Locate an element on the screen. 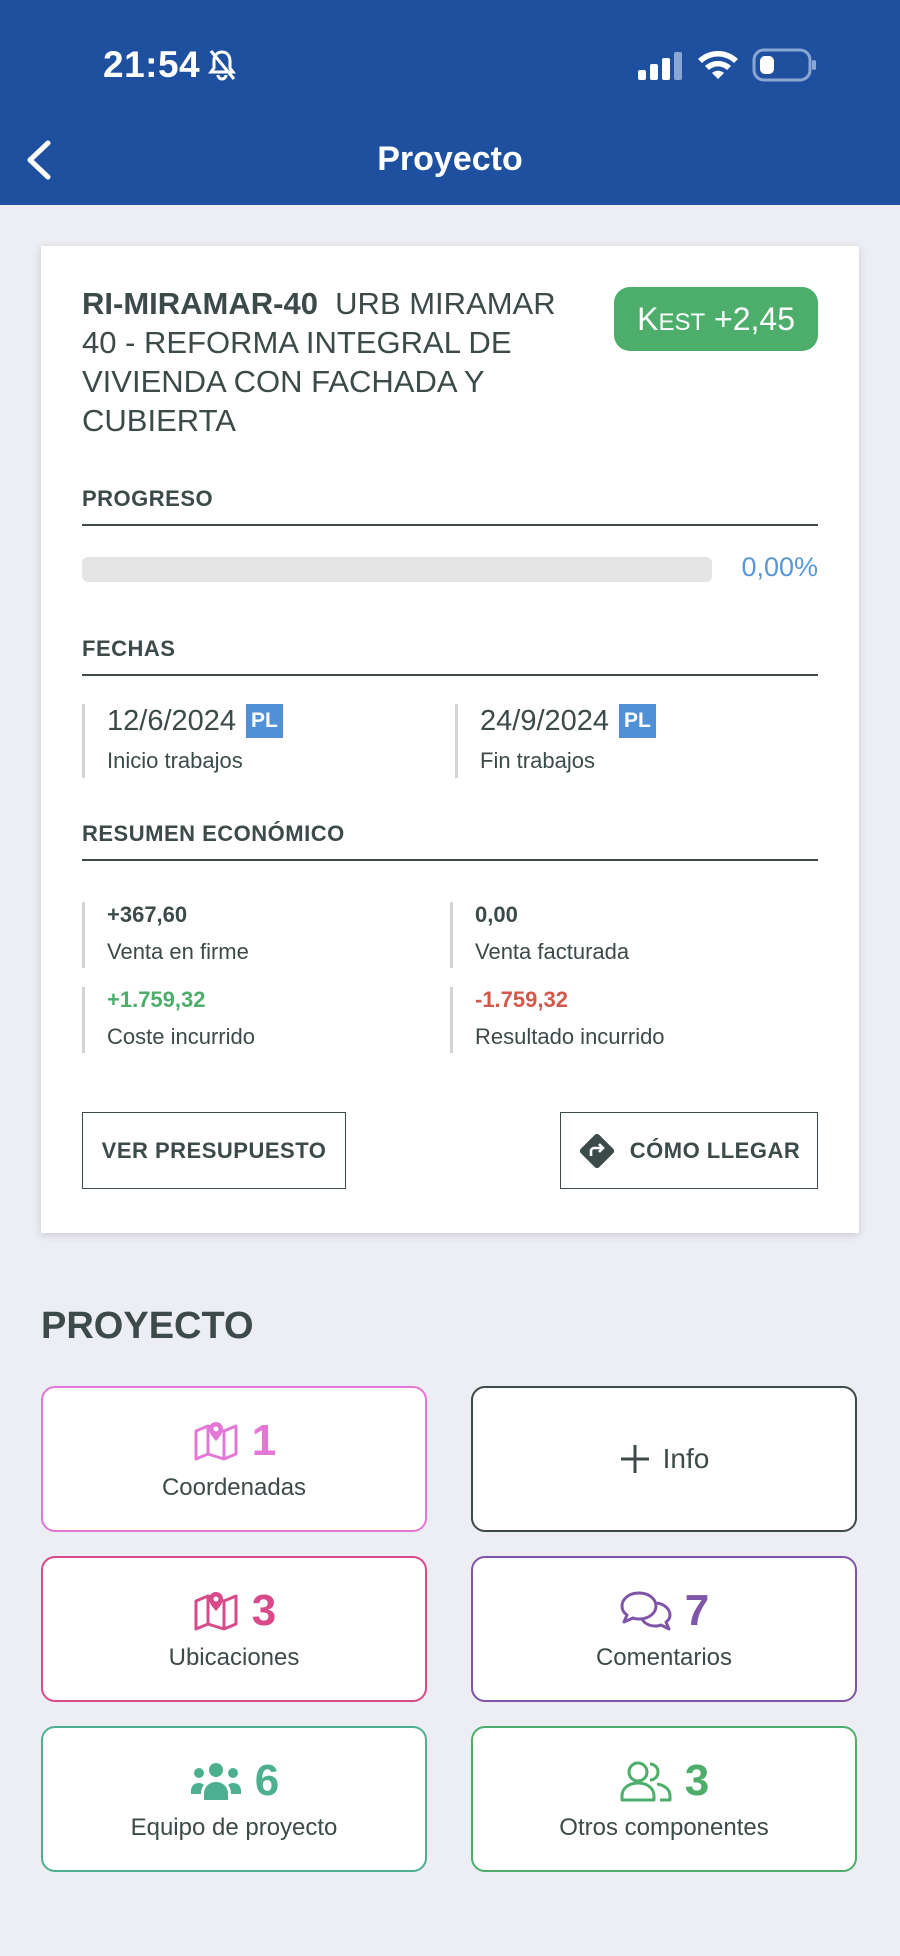 Image resolution: width=900 pixels, height=1956 pixels. venta-firme-value: +367,60 is located at coordinates (147, 914).